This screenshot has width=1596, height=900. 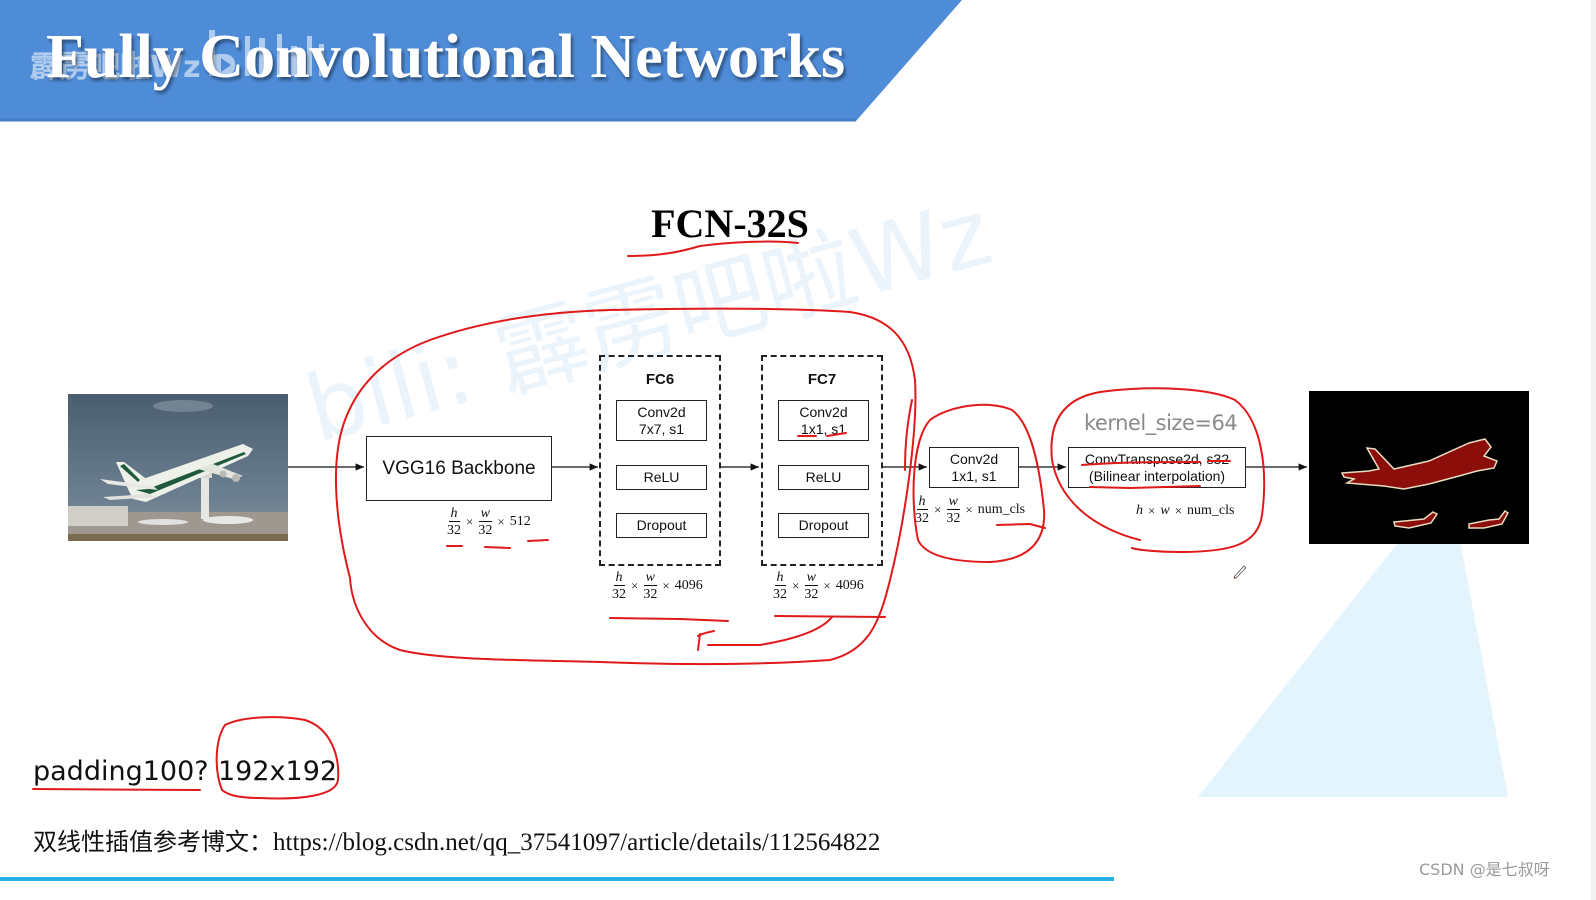 What do you see at coordinates (822, 460) in the screenshot?
I see `fc7-group: FC7 Conv2d 1x1, s1 ReLU Dropout` at bounding box center [822, 460].